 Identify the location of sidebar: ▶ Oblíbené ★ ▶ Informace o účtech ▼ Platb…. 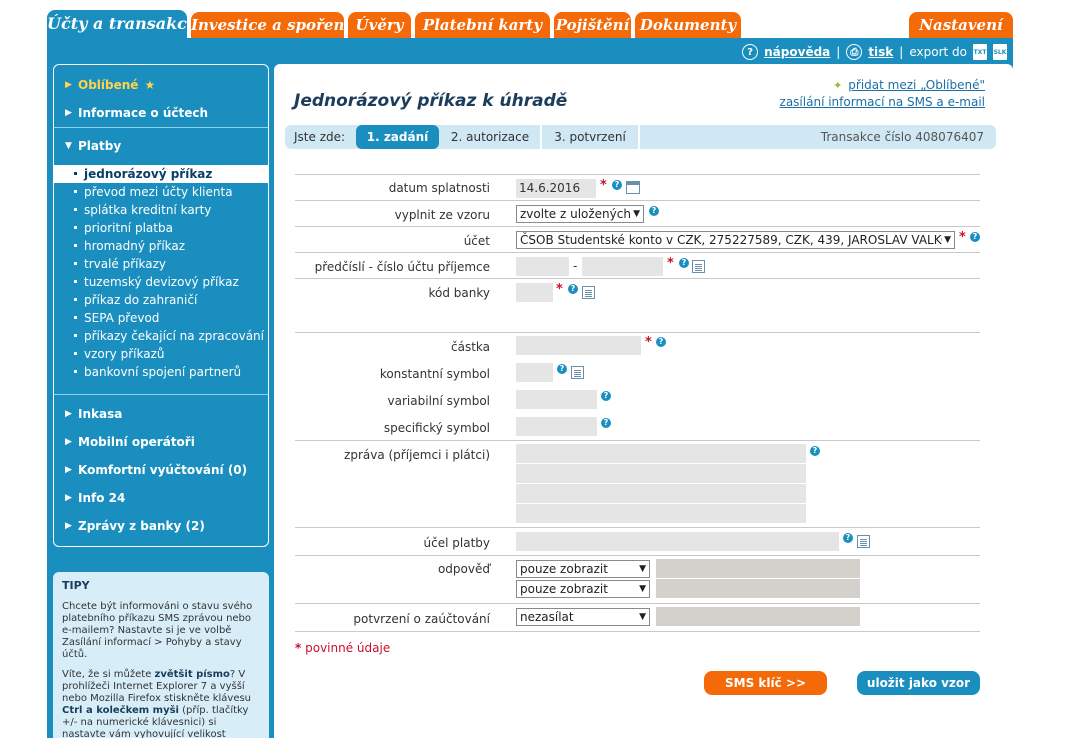
(161, 305).